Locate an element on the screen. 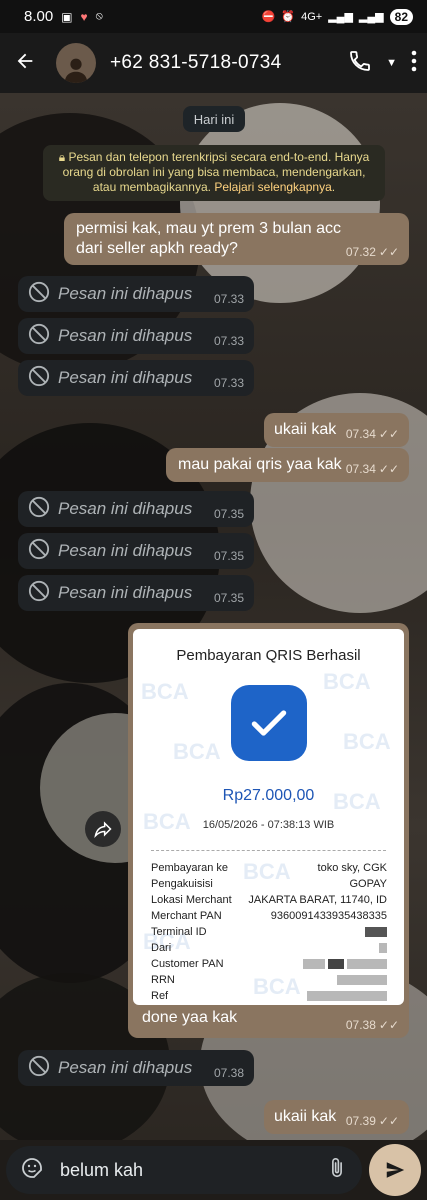  signal-icon-2: ▂▄▆ is located at coordinates (371, 17).